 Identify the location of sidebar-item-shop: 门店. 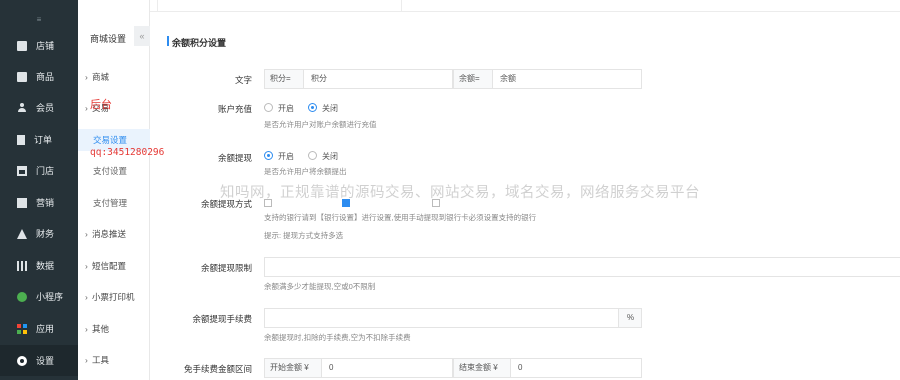
(39, 170).